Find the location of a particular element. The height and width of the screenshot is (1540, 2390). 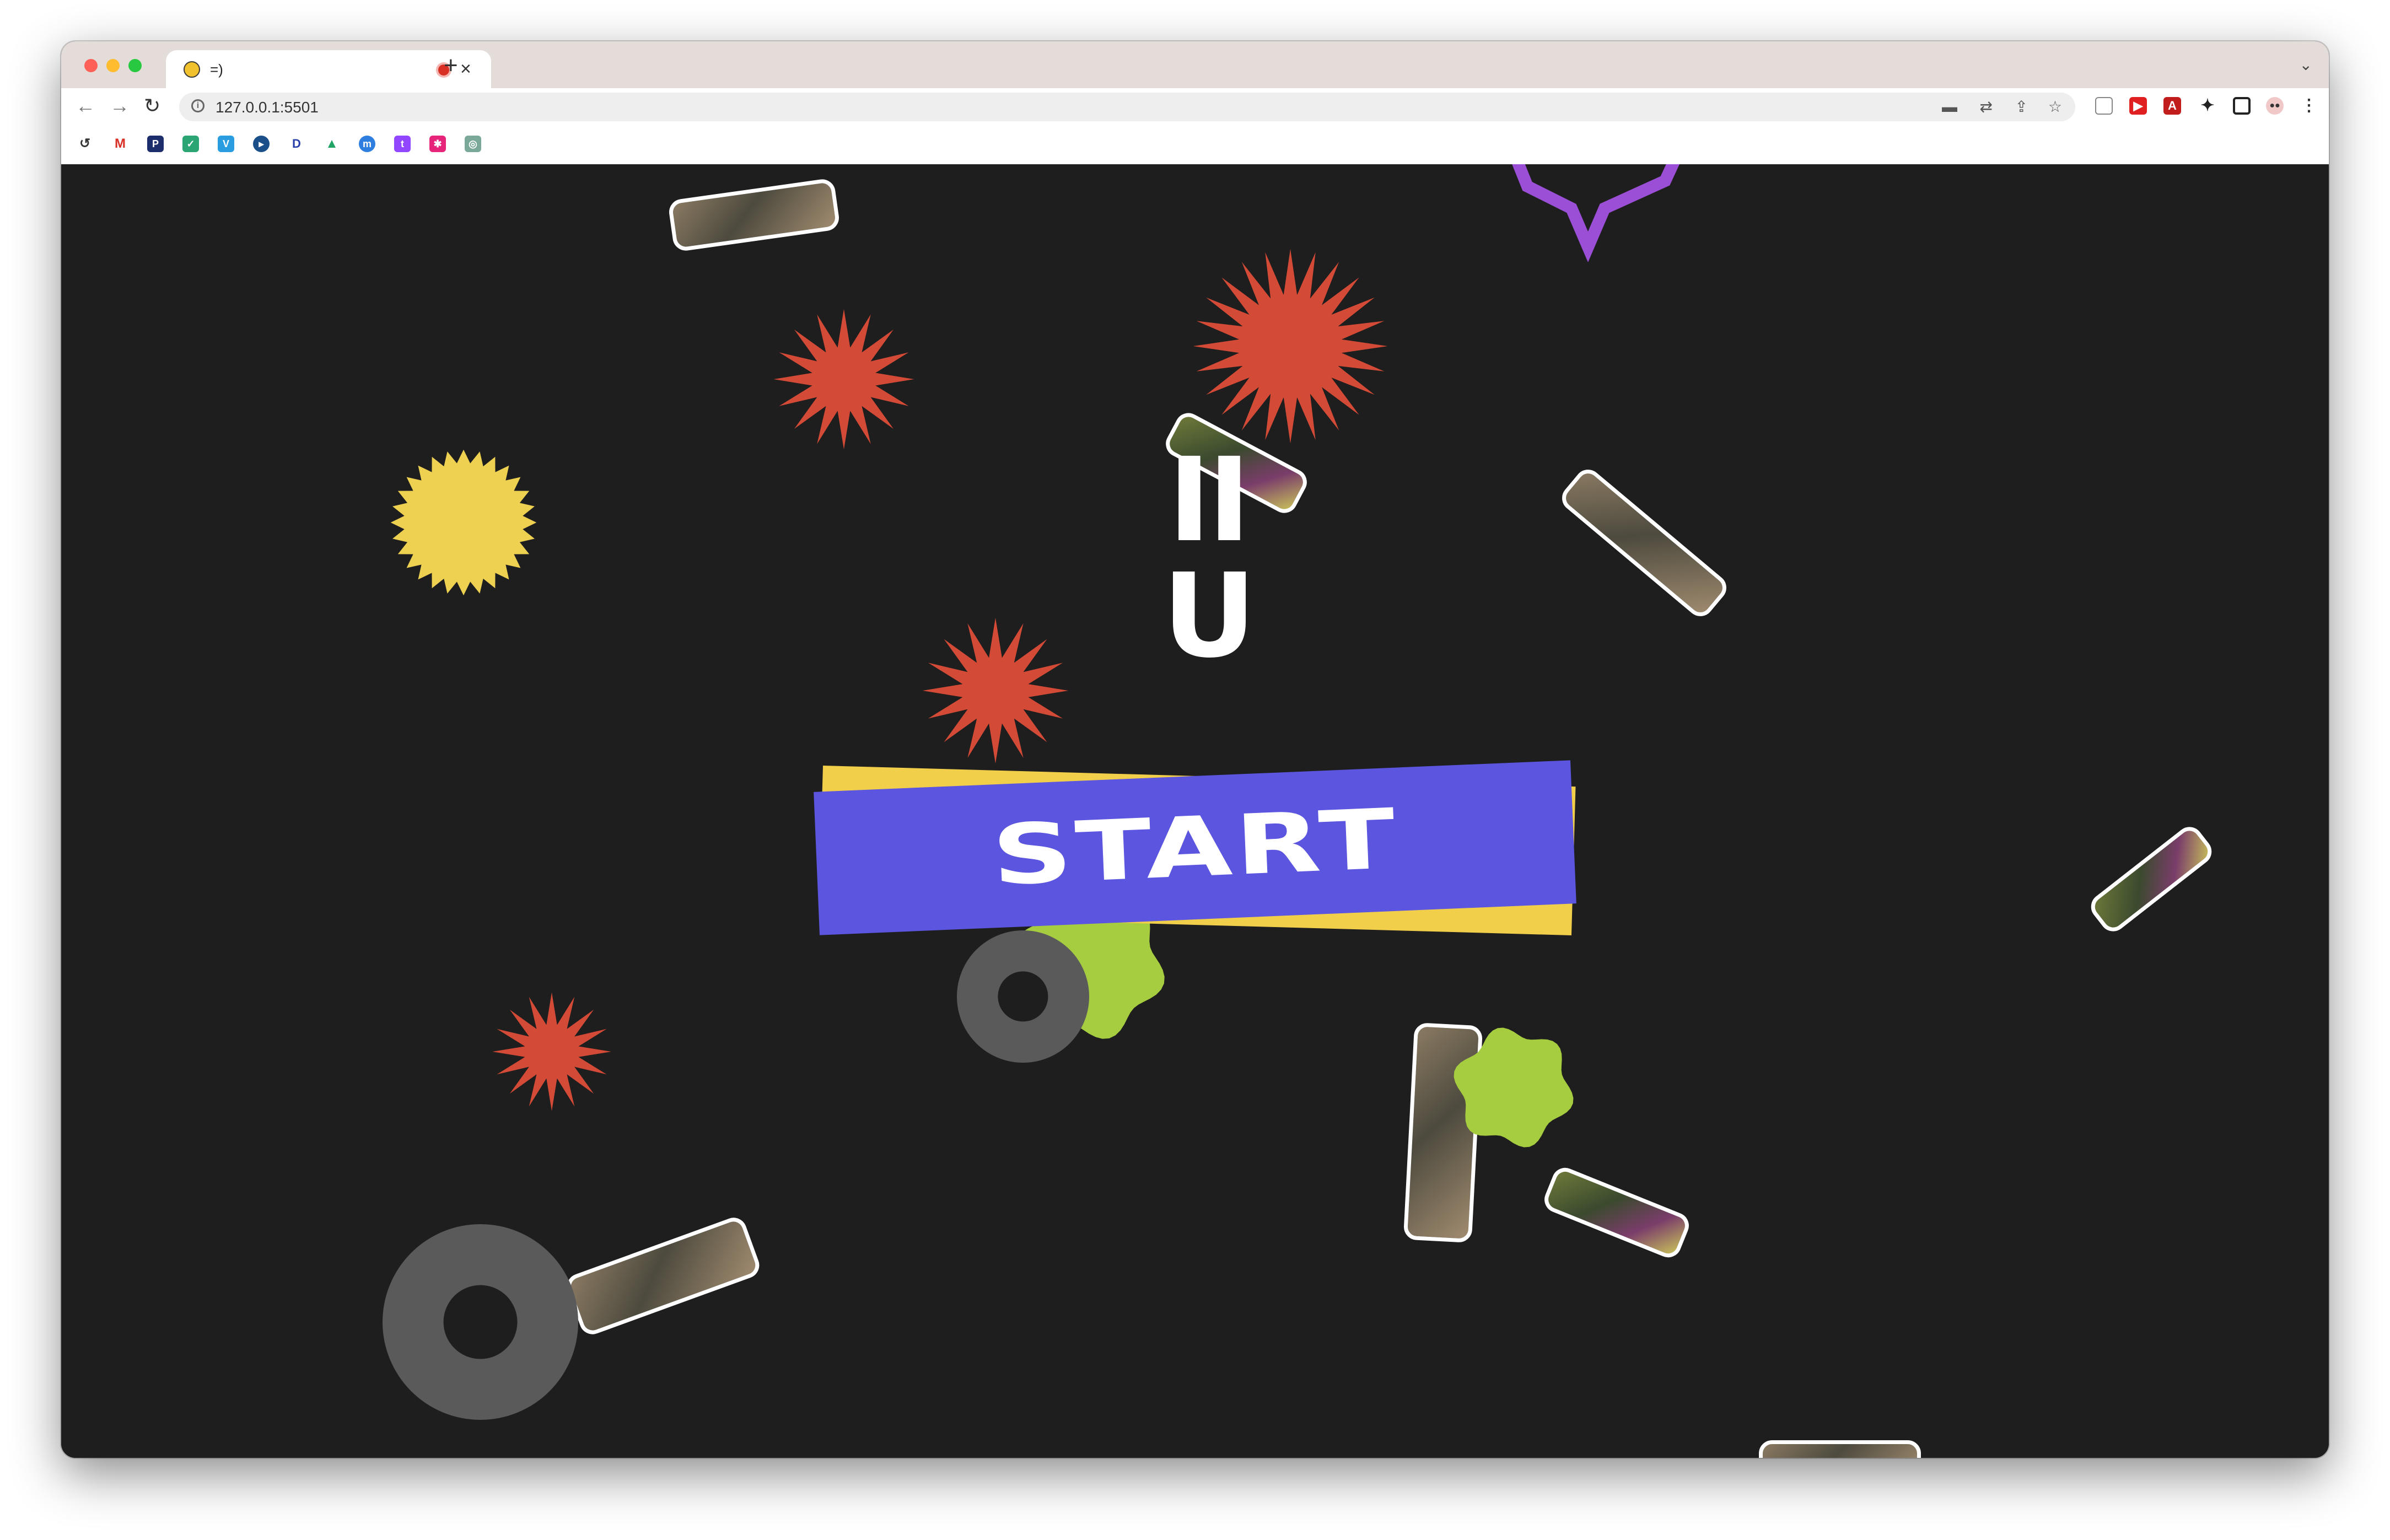

messenger-bookmark-icon: m is located at coordinates (367, 144).